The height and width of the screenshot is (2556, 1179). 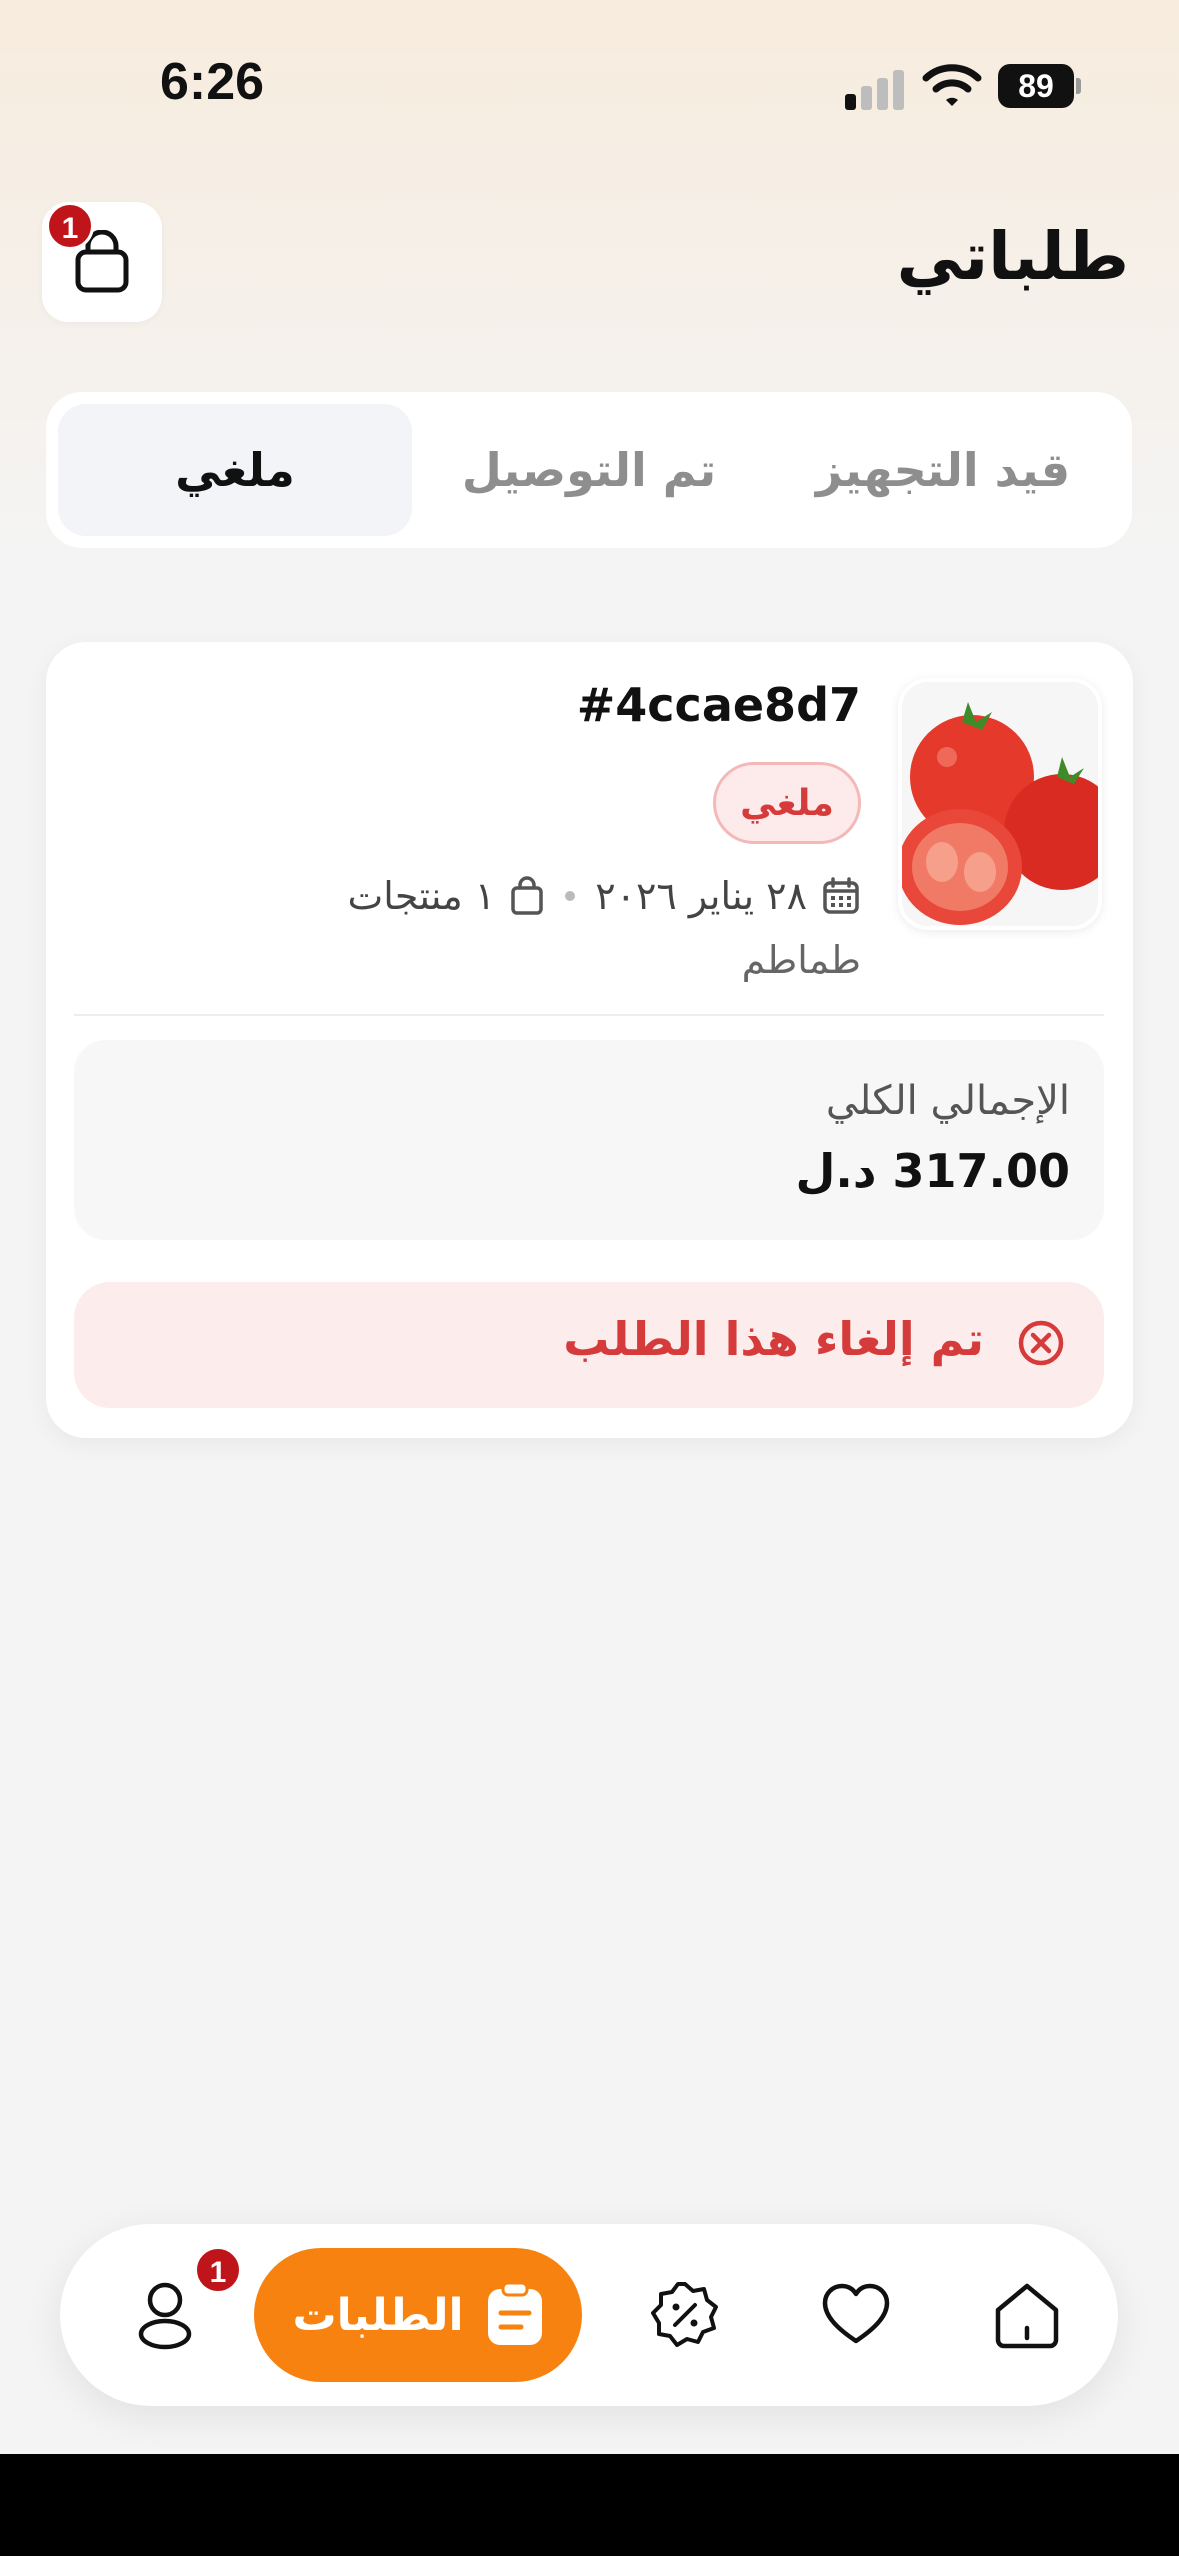 I want to click on nav-favorites, so click(x=856, y=2315).